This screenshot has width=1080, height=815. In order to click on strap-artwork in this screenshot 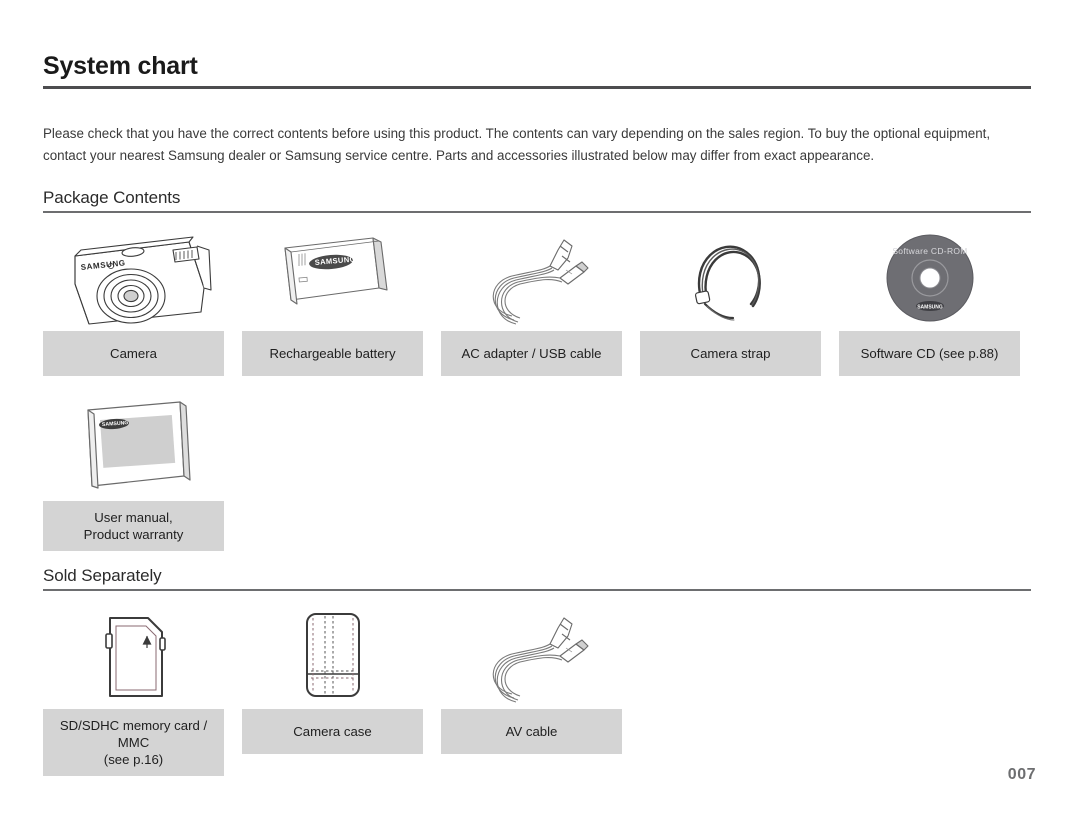, I will do `click(730, 278)`.